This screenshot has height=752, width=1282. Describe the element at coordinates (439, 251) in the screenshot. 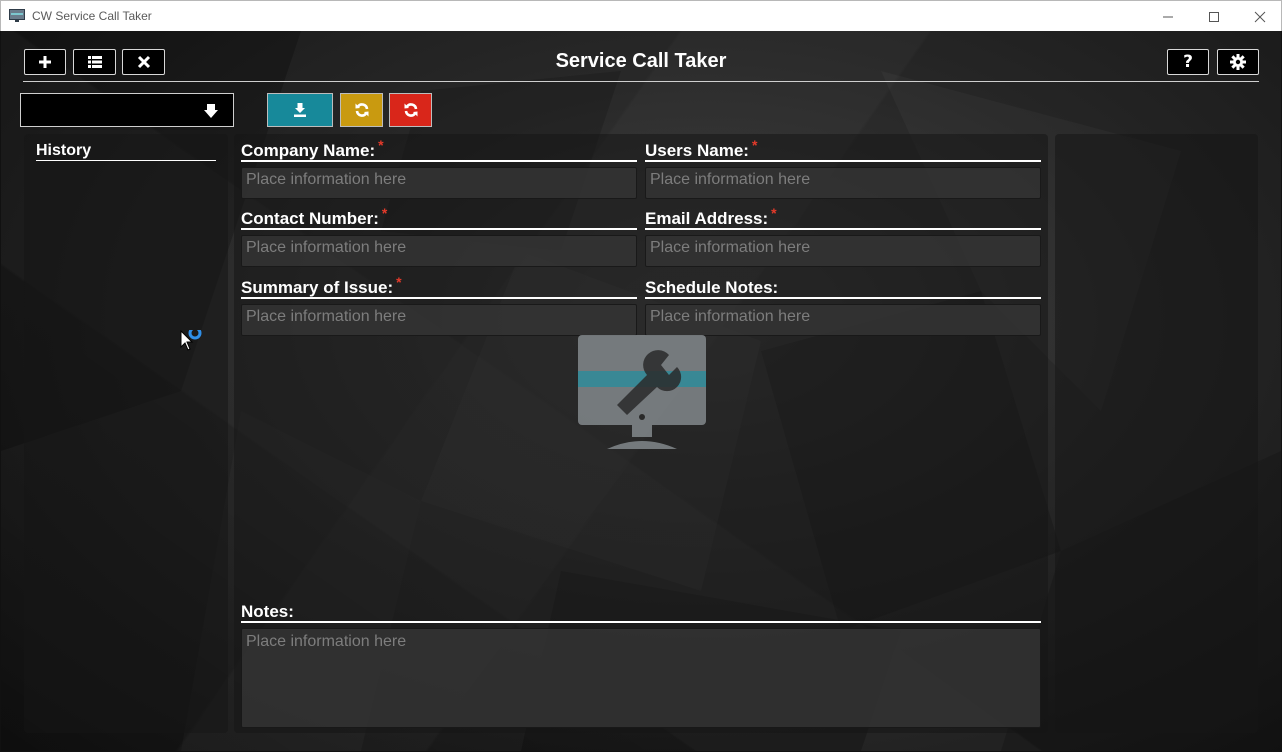

I see `contact-number-input` at that location.